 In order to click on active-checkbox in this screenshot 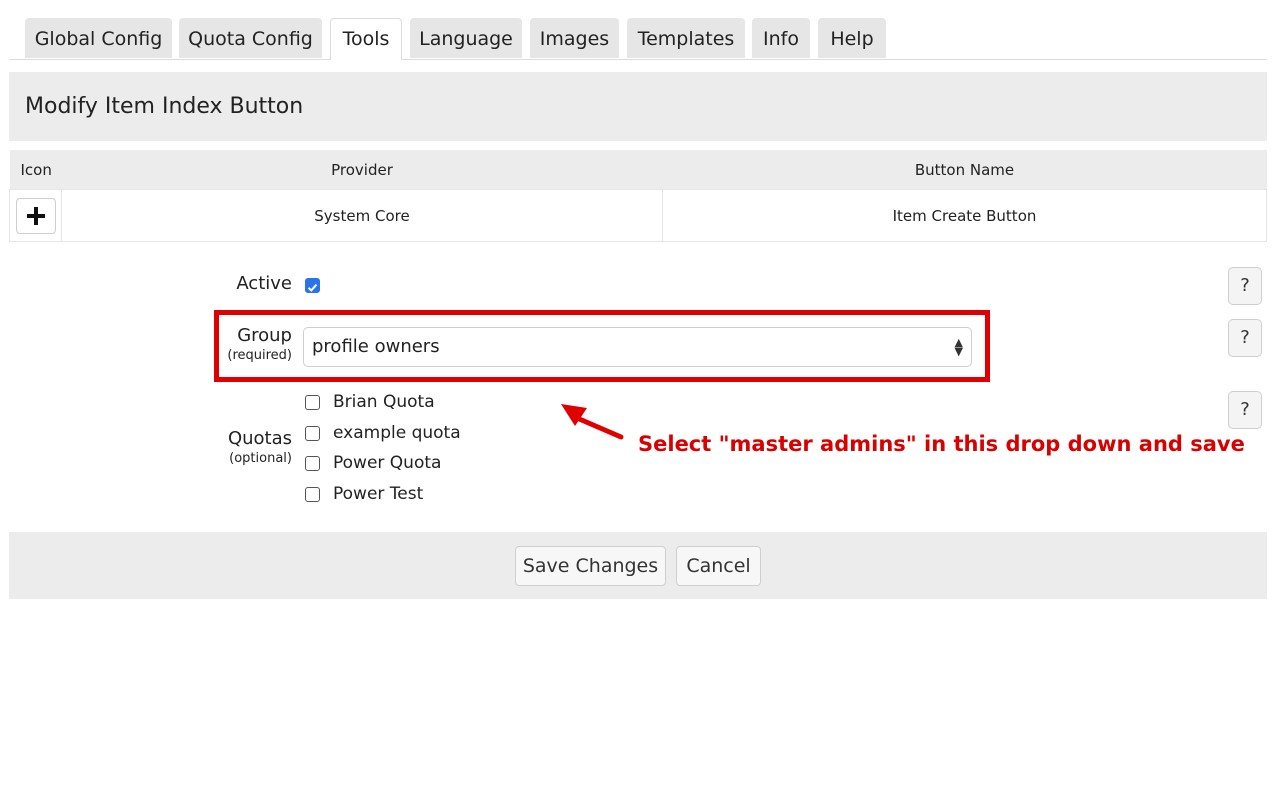, I will do `click(312, 285)`.